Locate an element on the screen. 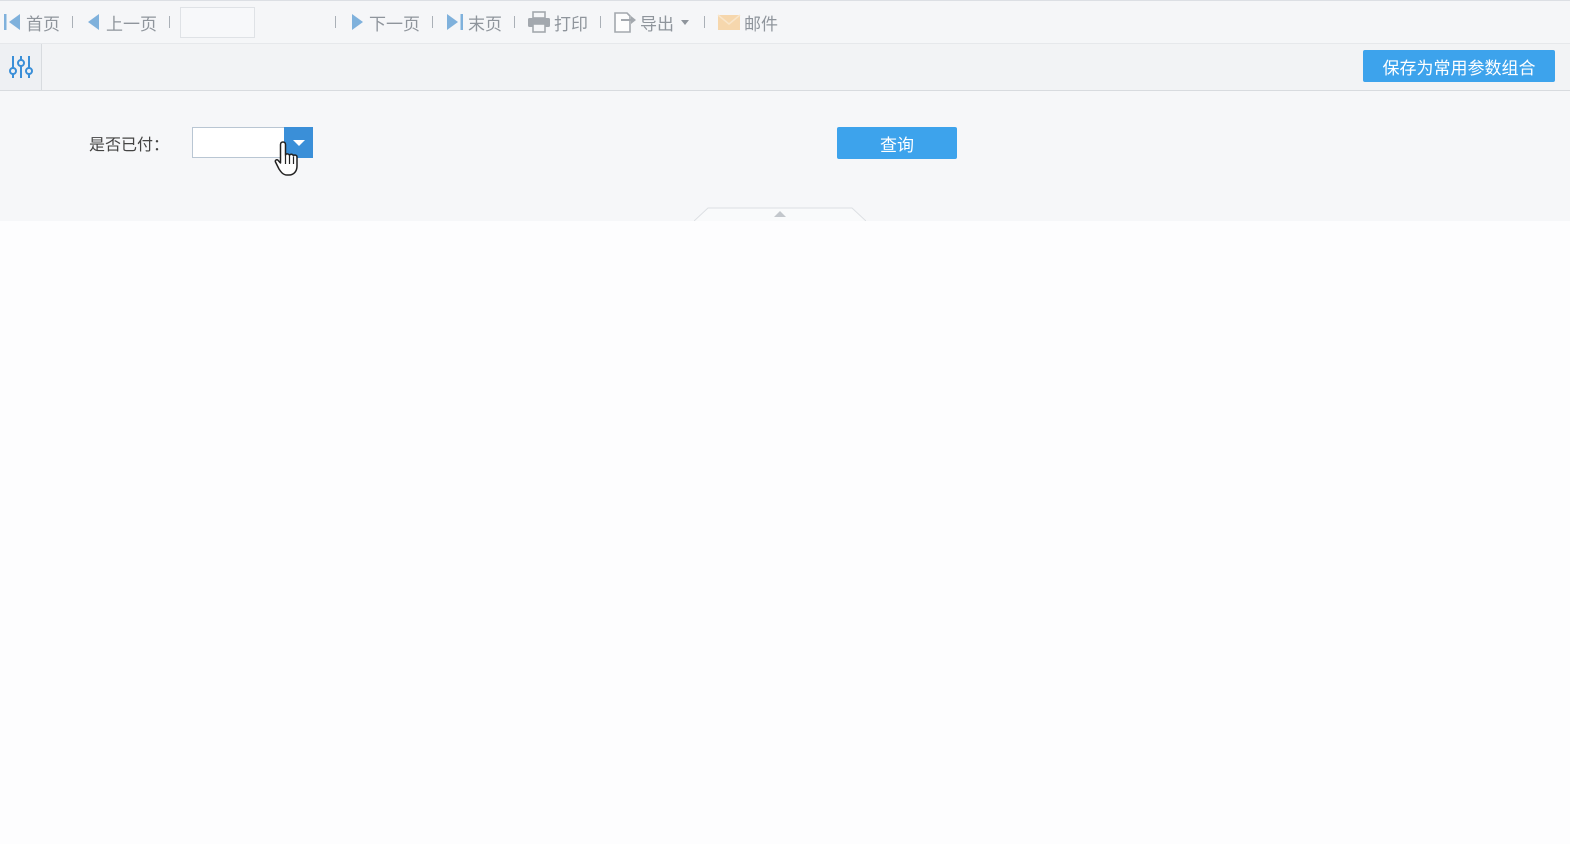 The image size is (1570, 844). last-page-button: 末页 is located at coordinates (473, 22).